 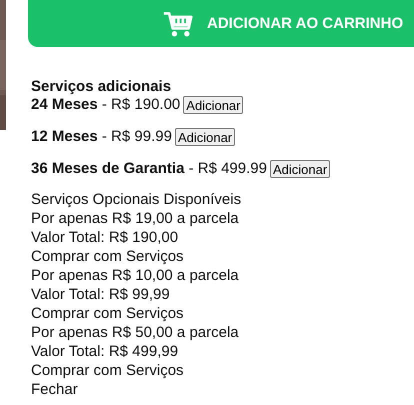 What do you see at coordinates (135, 275) in the screenshot?
I see `info-text: Por apenas R$ 10,00 a parcela` at bounding box center [135, 275].